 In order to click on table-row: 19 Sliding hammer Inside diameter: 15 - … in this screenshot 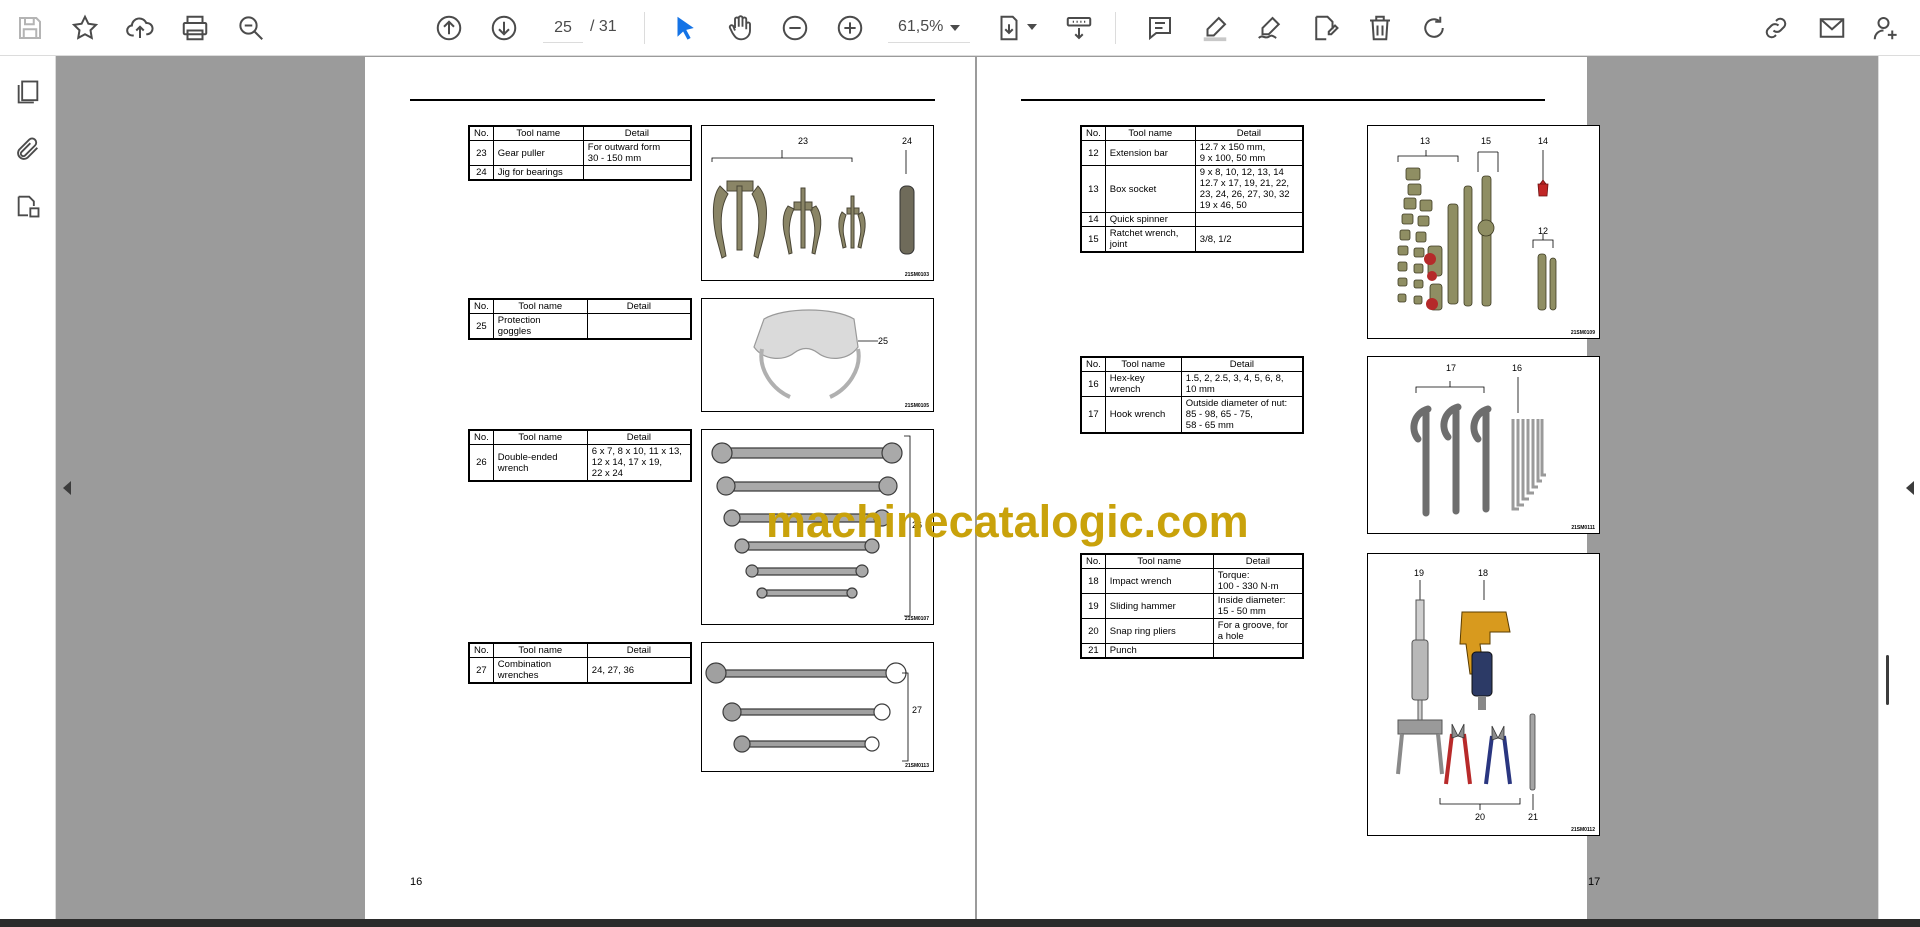, I will do `click(1192, 606)`.